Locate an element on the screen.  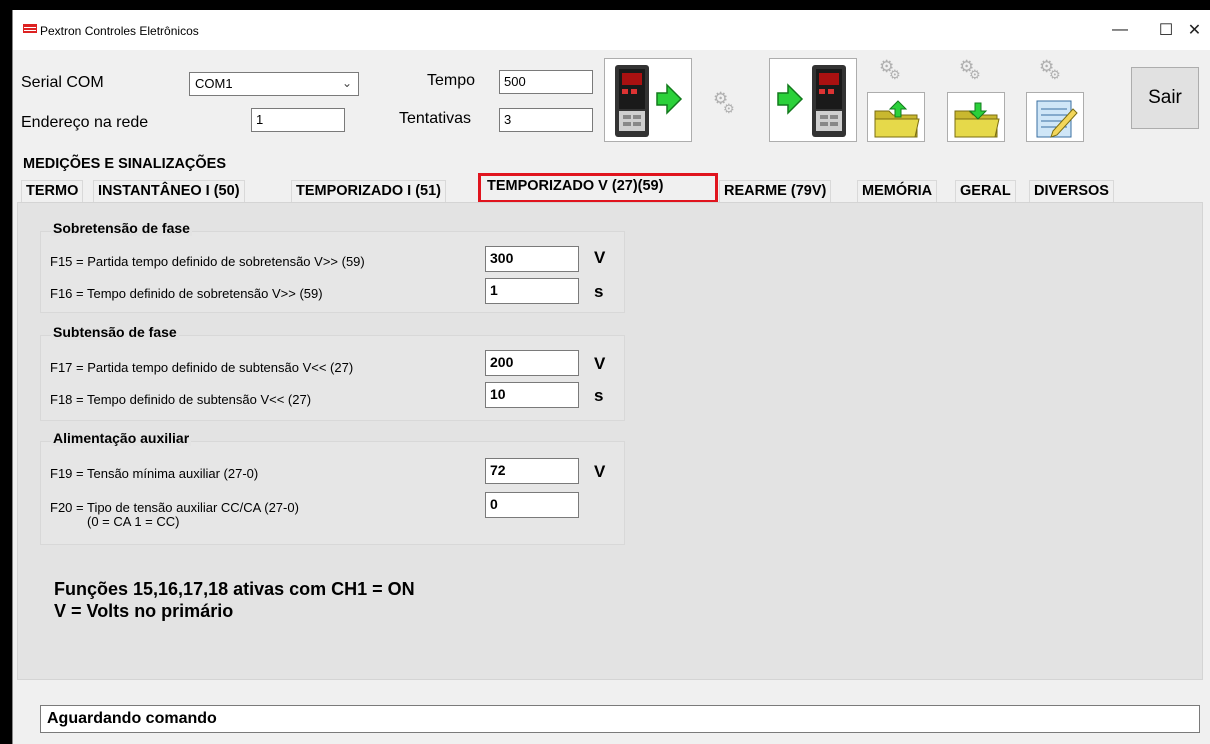
close-button: ✕ is located at coordinates (1194, 30).